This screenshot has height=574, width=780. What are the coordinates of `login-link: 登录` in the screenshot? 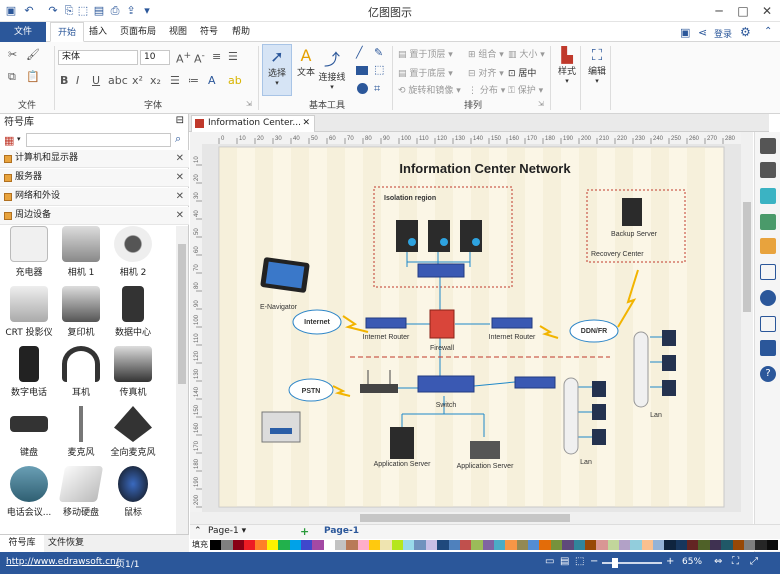 It's located at (723, 33).